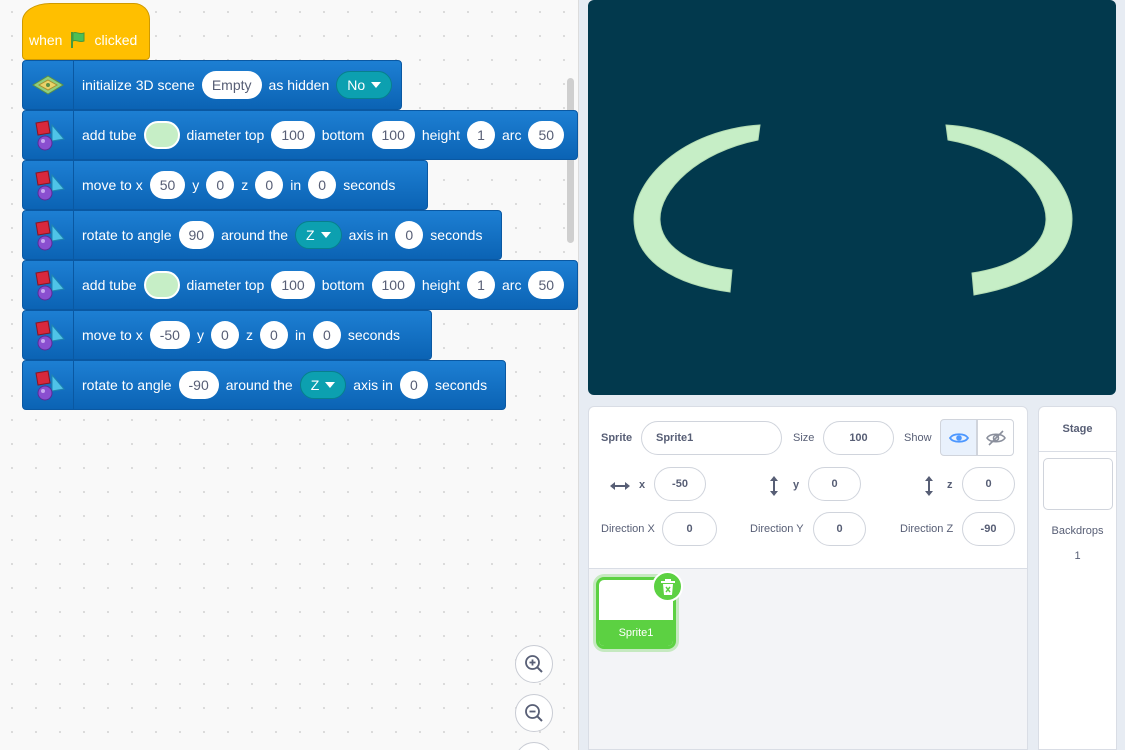  I want to click on eye-slash-icon, so click(995, 437).